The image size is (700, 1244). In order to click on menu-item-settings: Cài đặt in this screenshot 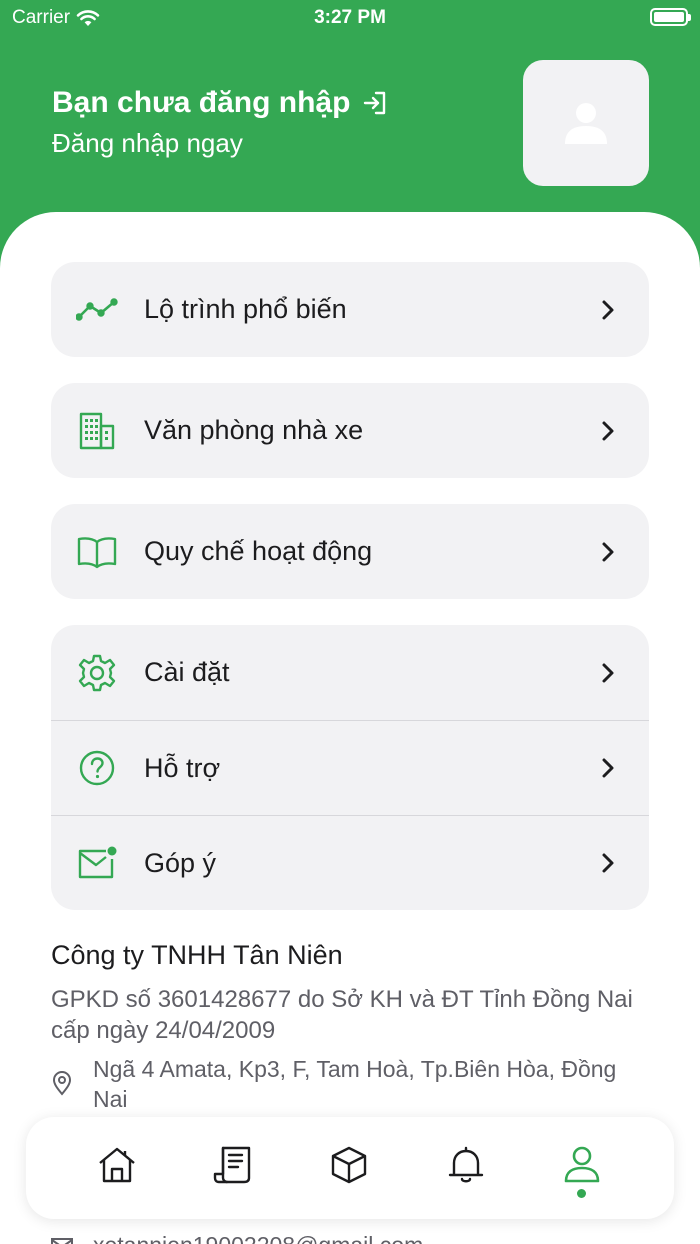, I will do `click(350, 672)`.